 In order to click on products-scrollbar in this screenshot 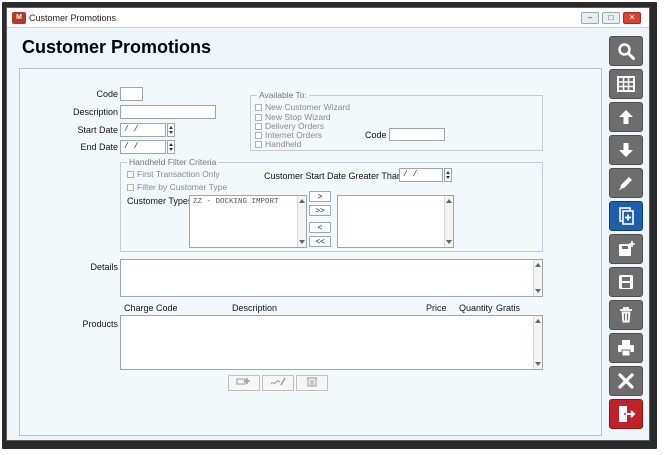, I will do `click(537, 342)`.